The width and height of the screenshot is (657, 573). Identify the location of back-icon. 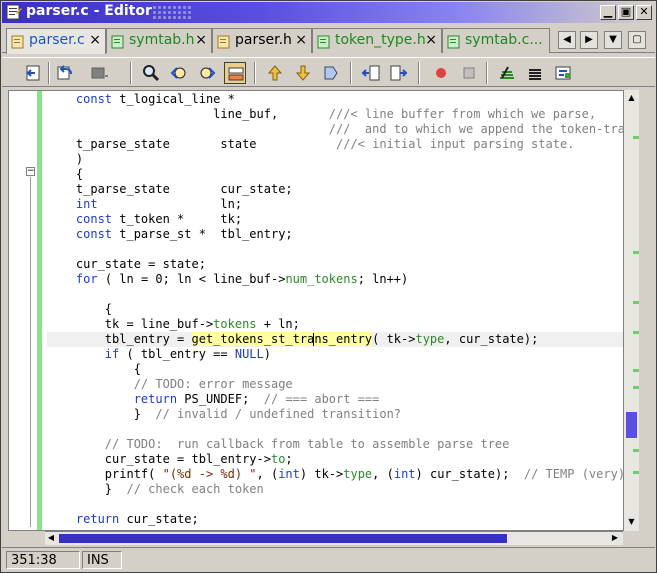
(33, 73).